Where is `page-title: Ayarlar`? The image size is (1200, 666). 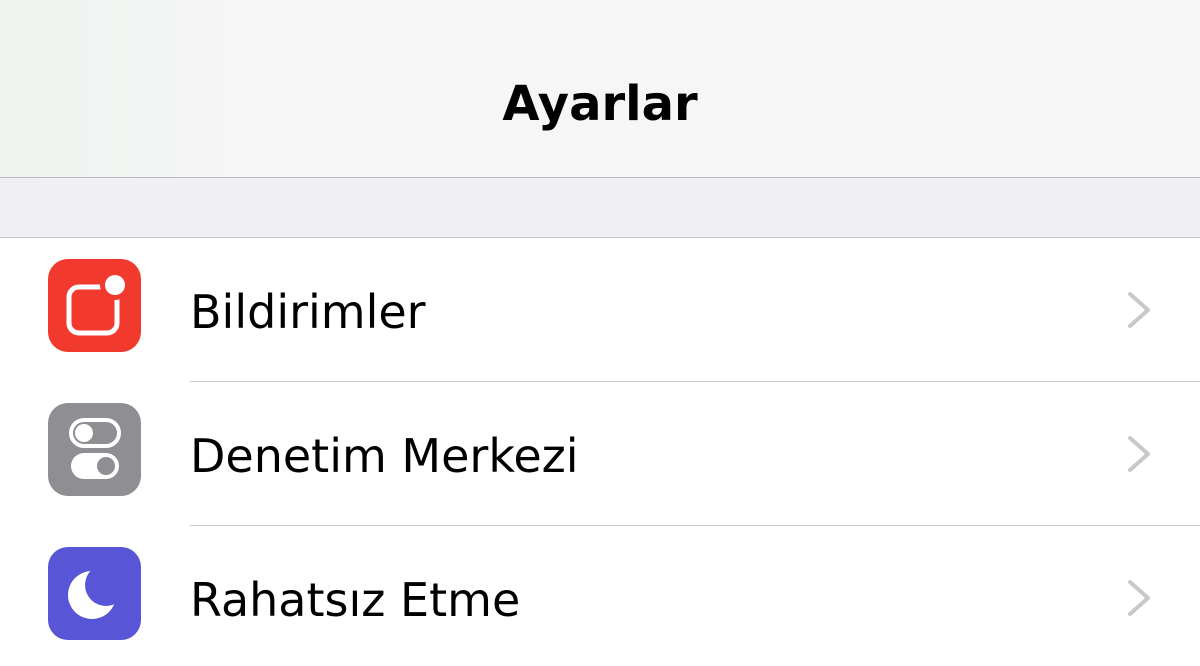
page-title: Ayarlar is located at coordinates (600, 104).